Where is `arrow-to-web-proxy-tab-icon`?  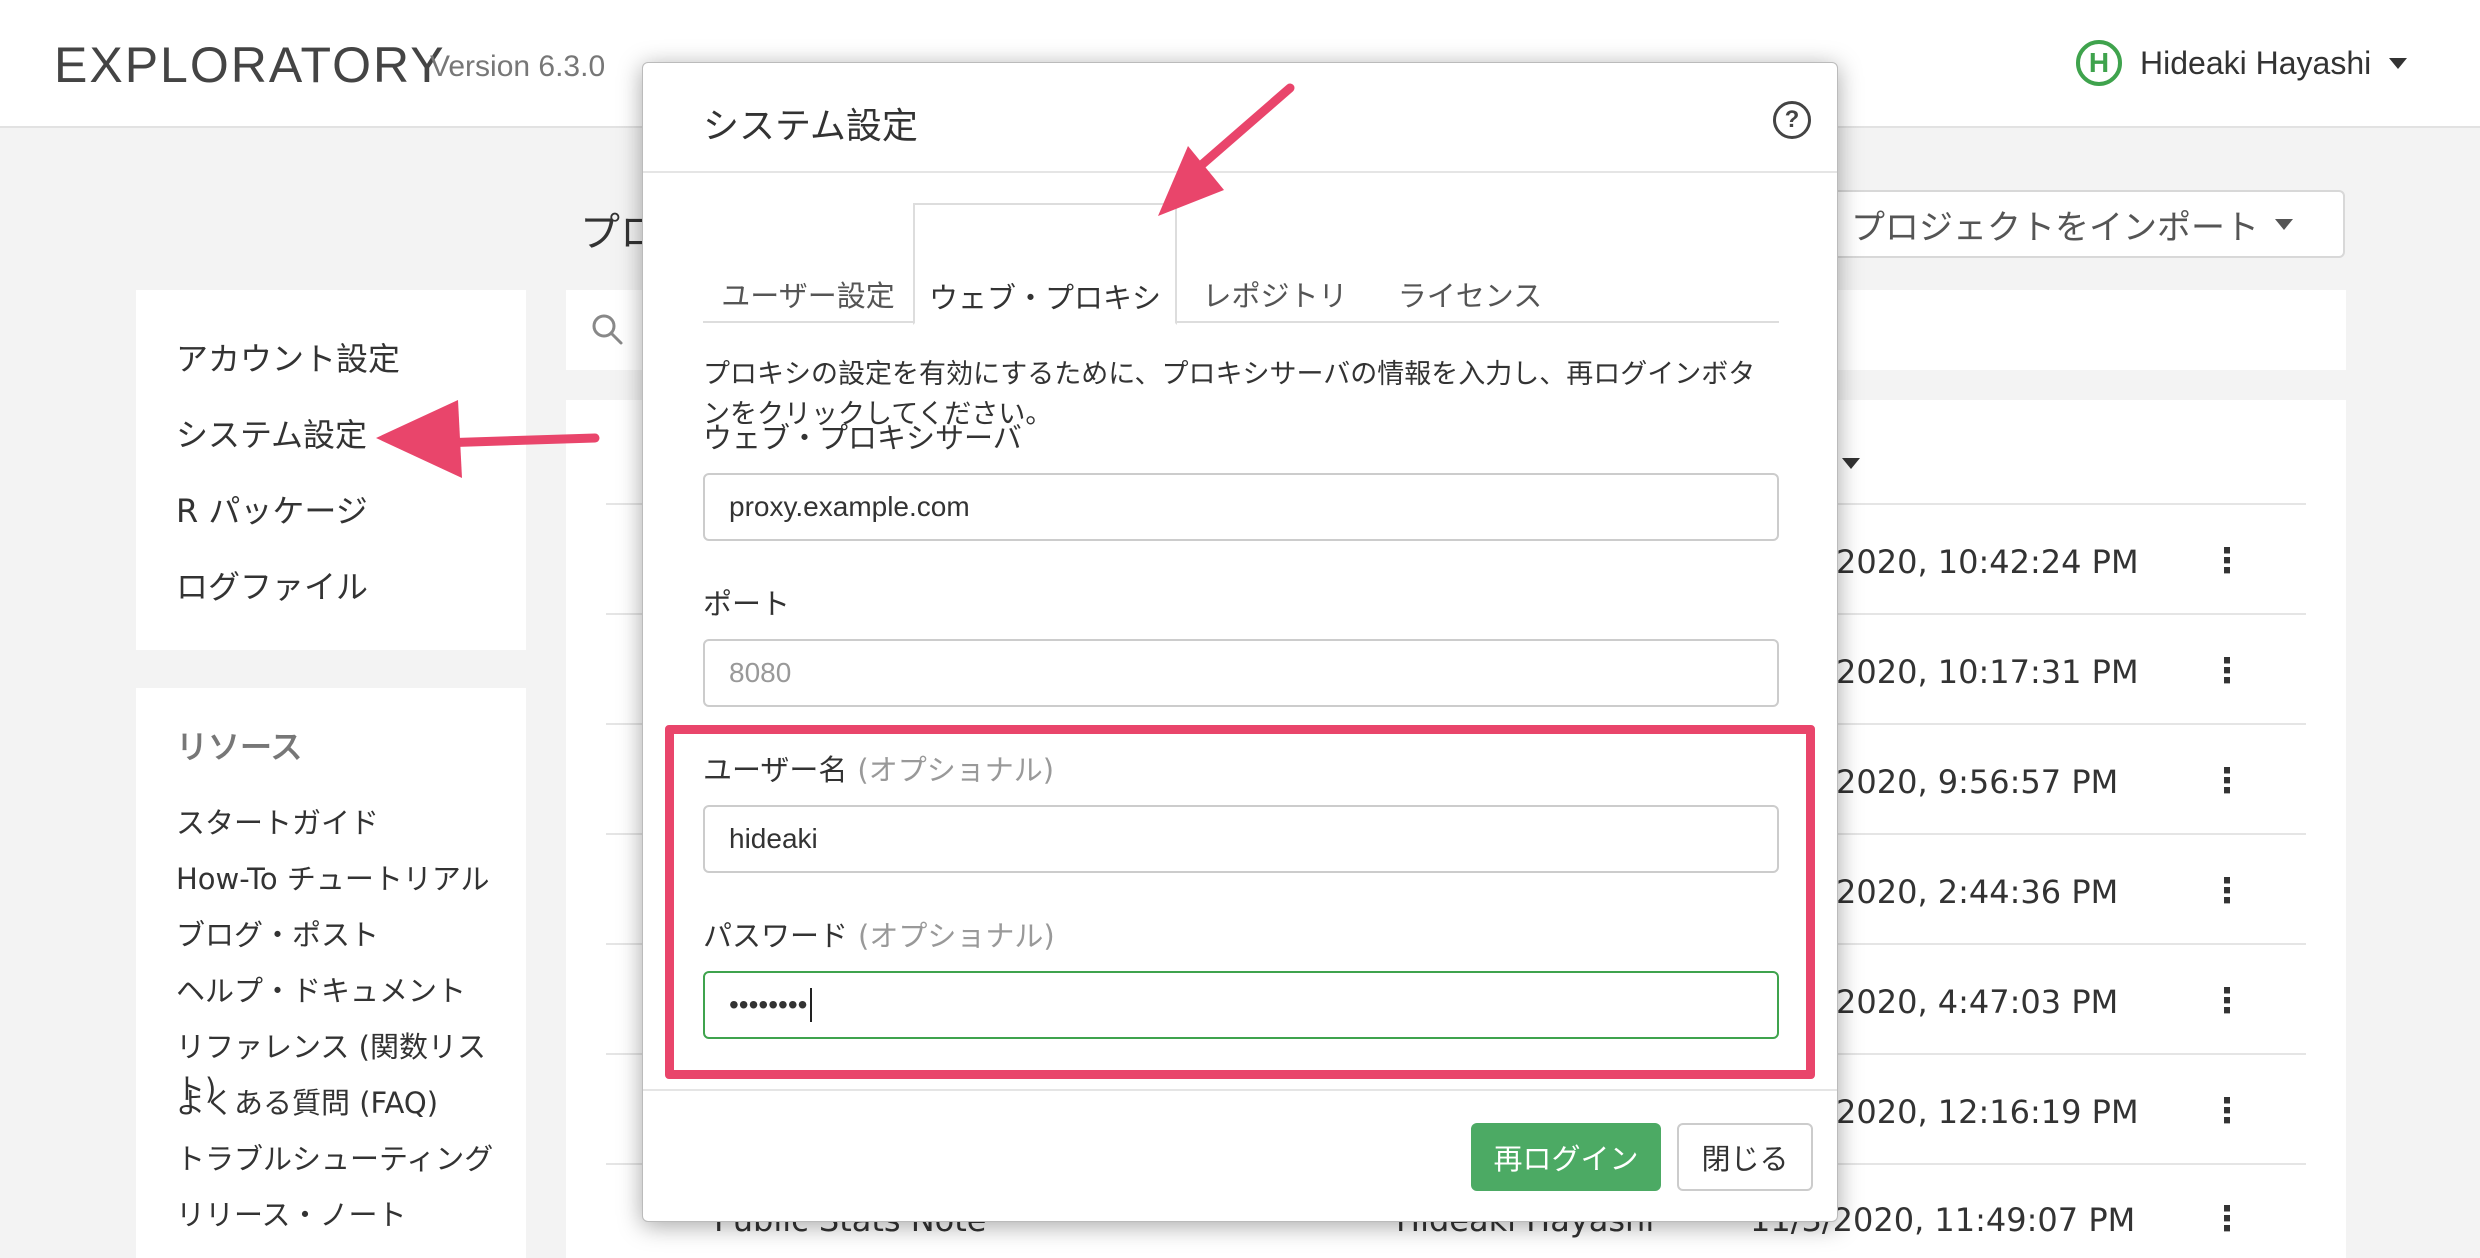
arrow-to-web-proxy-tab-icon is located at coordinates (1226, 149).